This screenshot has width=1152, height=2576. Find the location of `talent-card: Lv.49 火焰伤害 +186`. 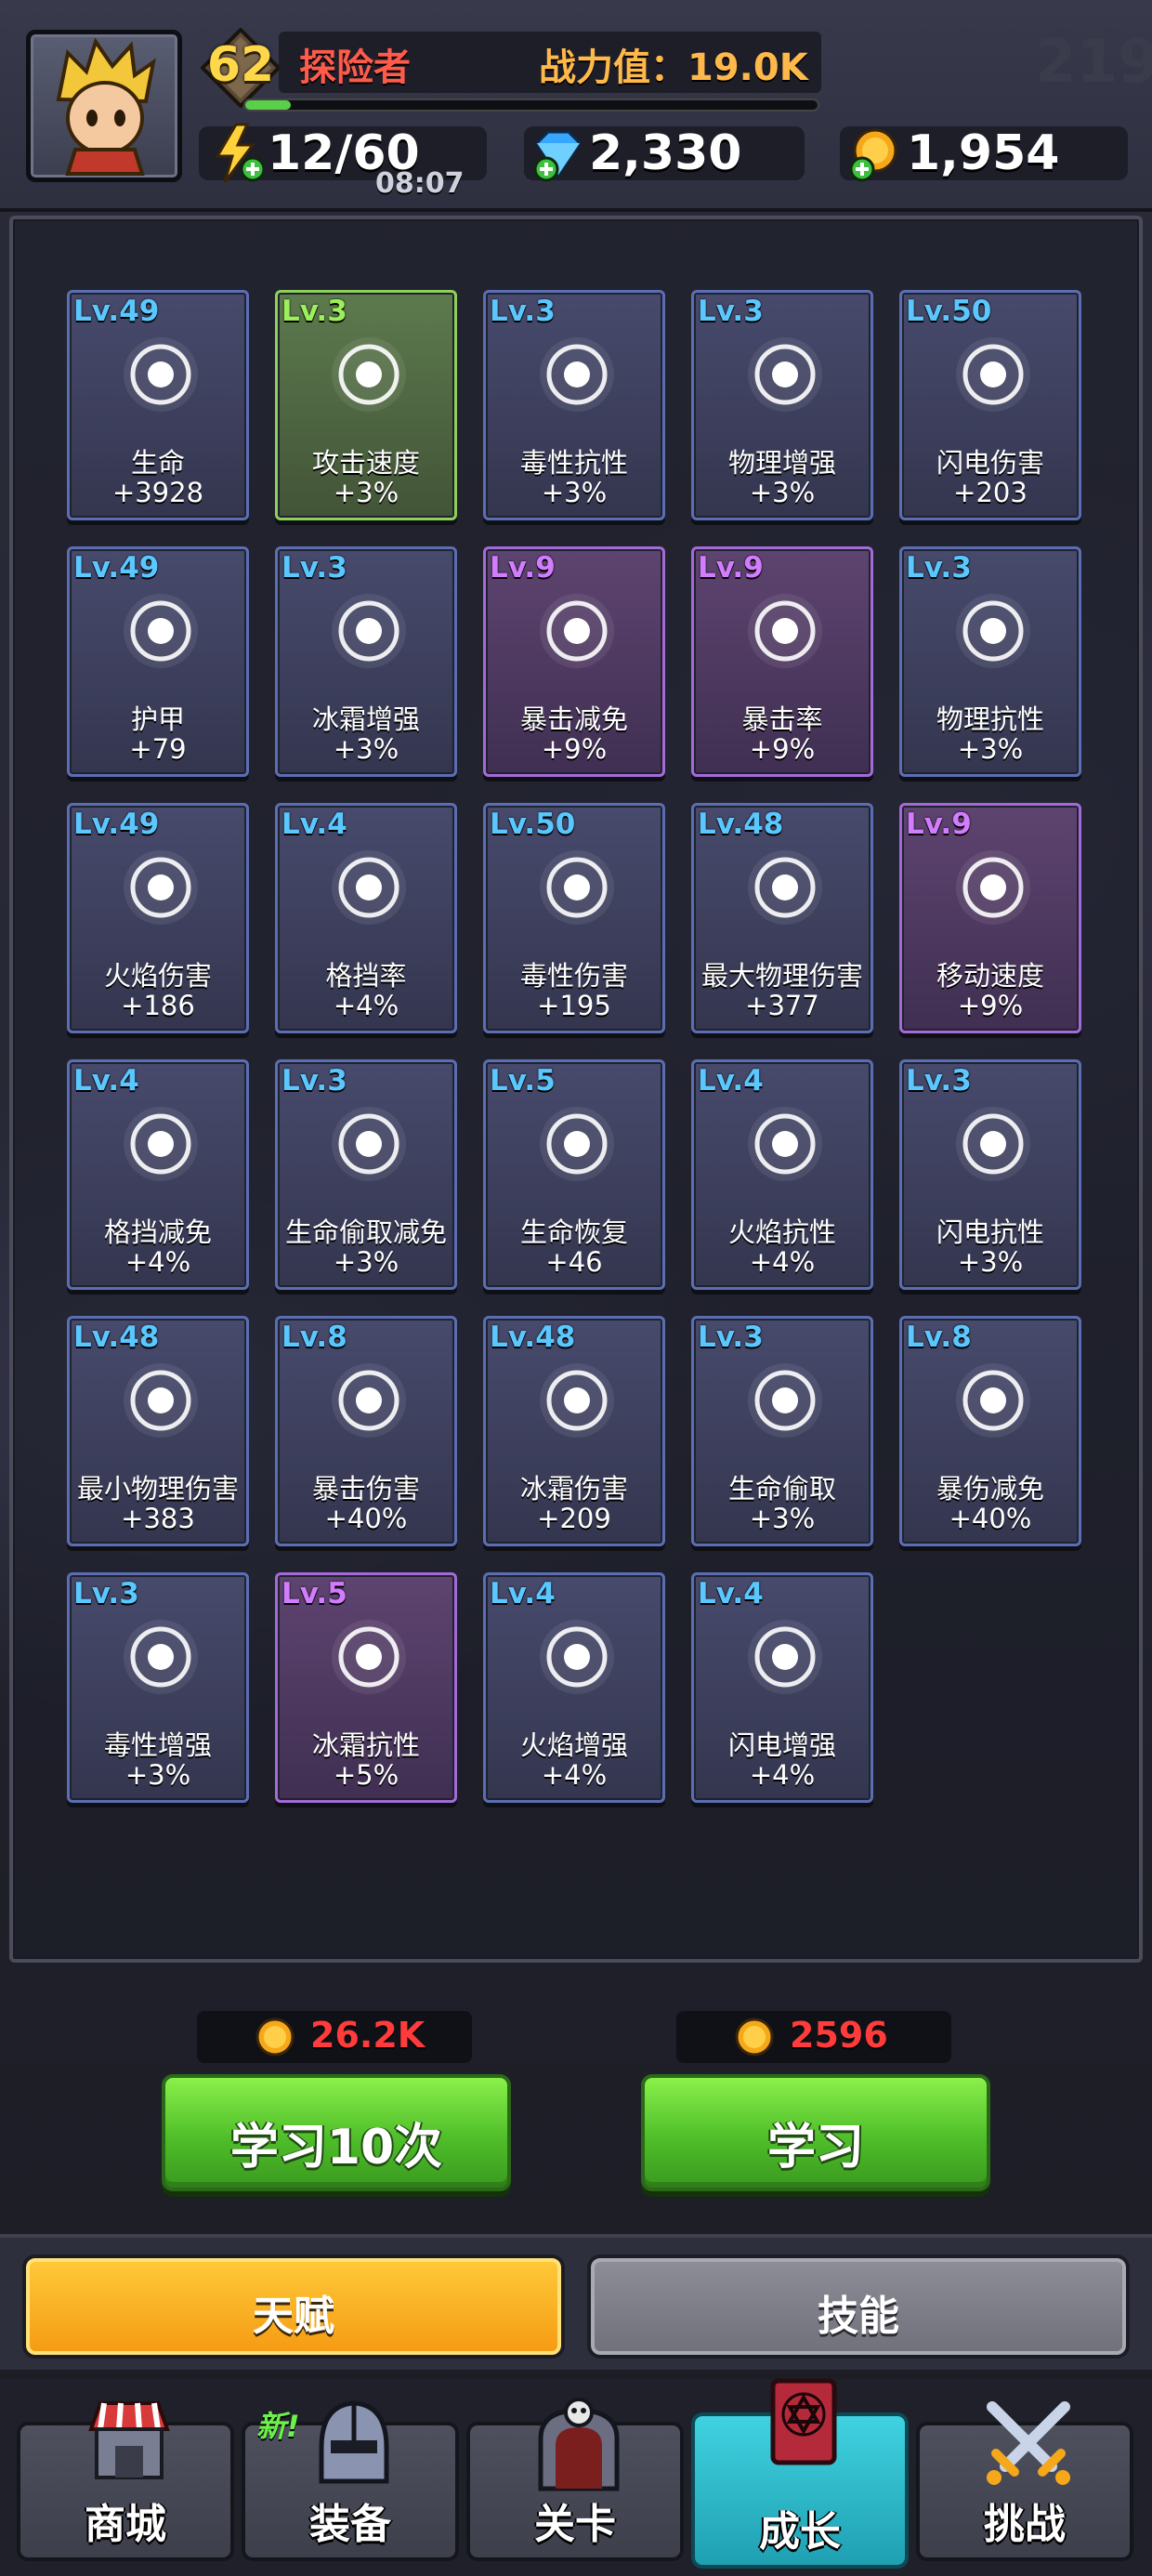

talent-card: Lv.49 火焰伤害 +186 is located at coordinates (158, 918).